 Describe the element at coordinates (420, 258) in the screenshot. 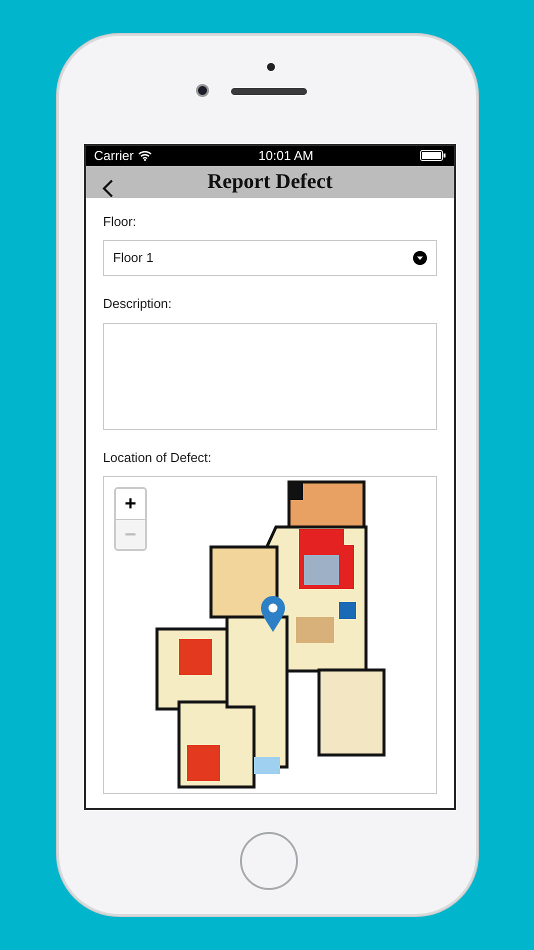

I see `dropdown-icon` at that location.